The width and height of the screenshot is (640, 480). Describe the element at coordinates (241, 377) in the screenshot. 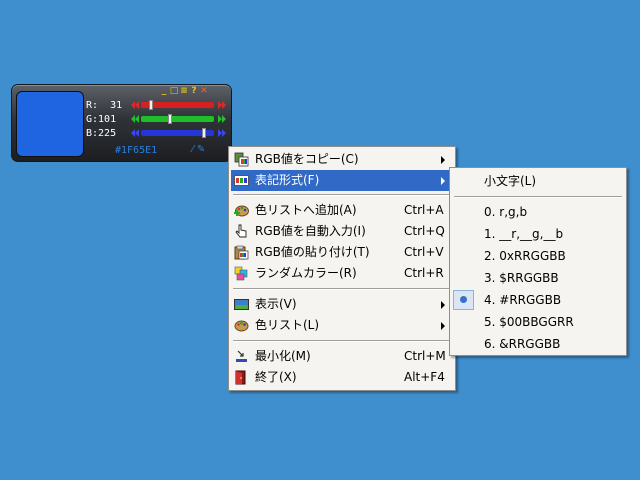

I see `exit-icon` at that location.